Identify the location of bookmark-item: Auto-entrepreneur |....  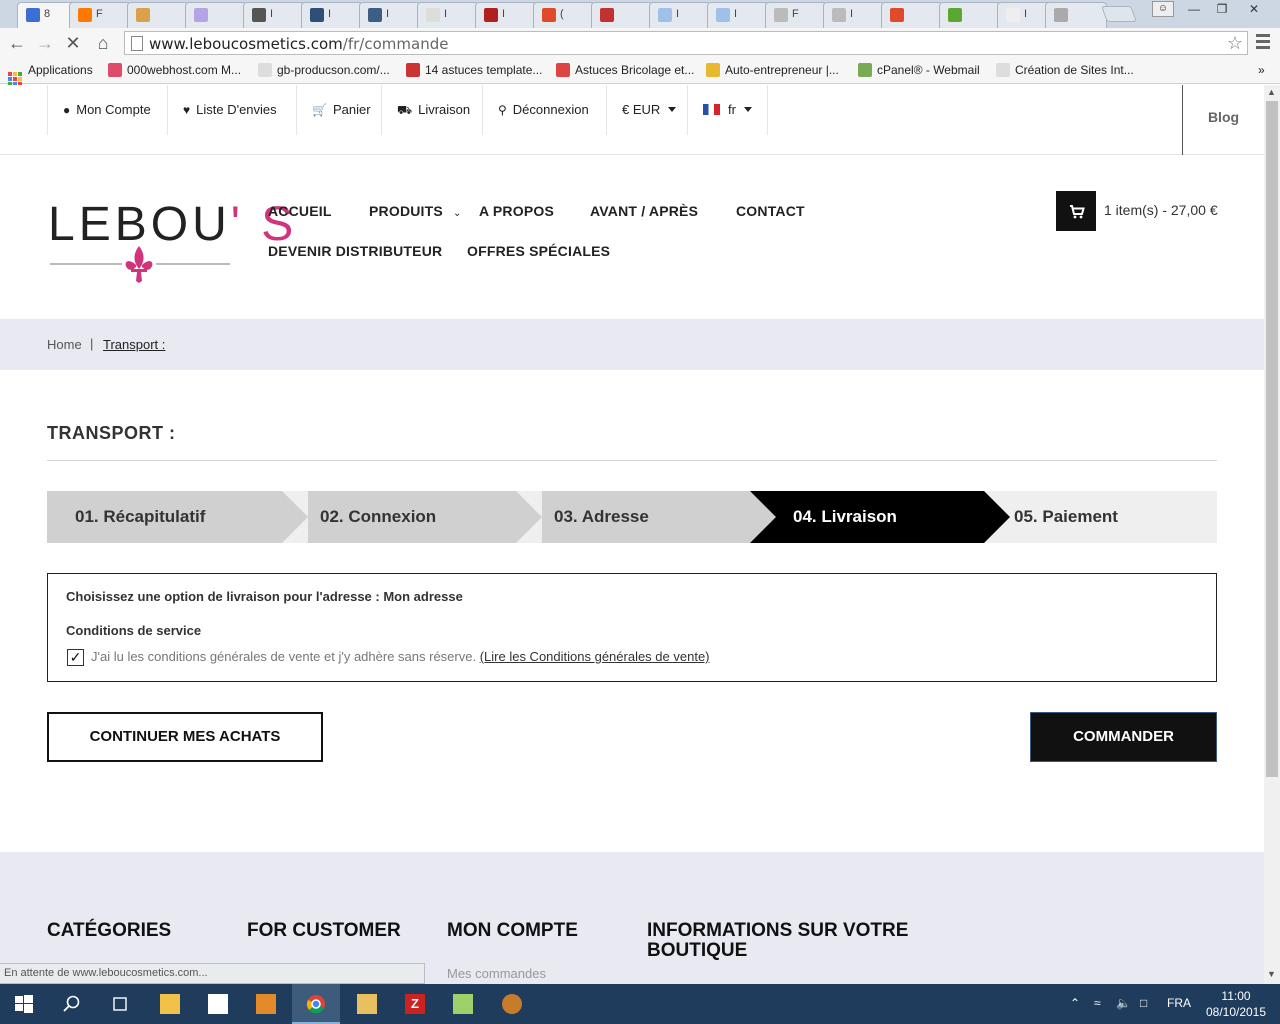
(772, 70).